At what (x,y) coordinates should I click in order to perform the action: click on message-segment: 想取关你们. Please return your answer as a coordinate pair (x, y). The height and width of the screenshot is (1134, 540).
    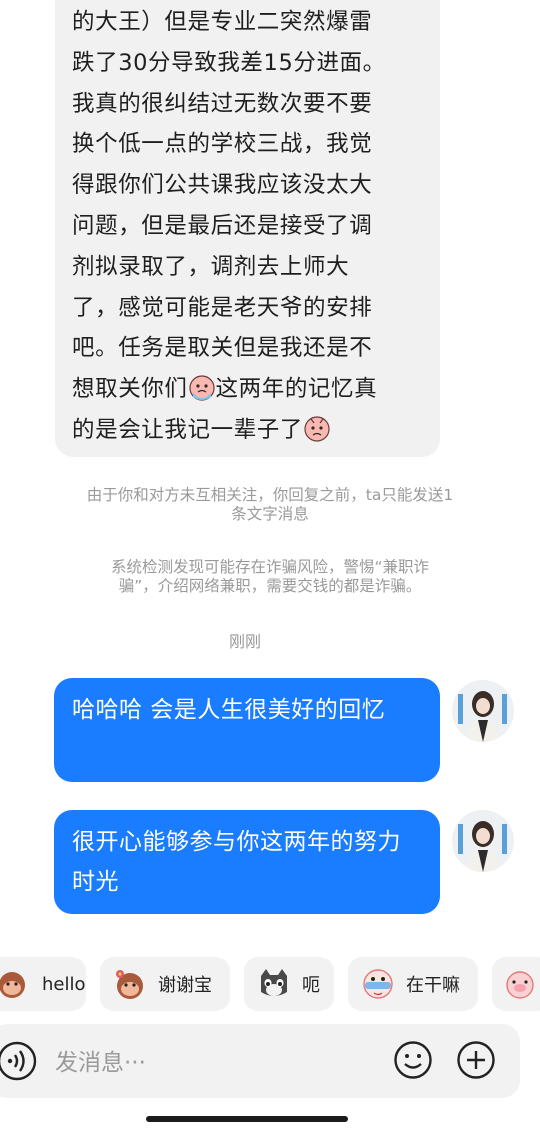
    Looking at the image, I should click on (130, 389).